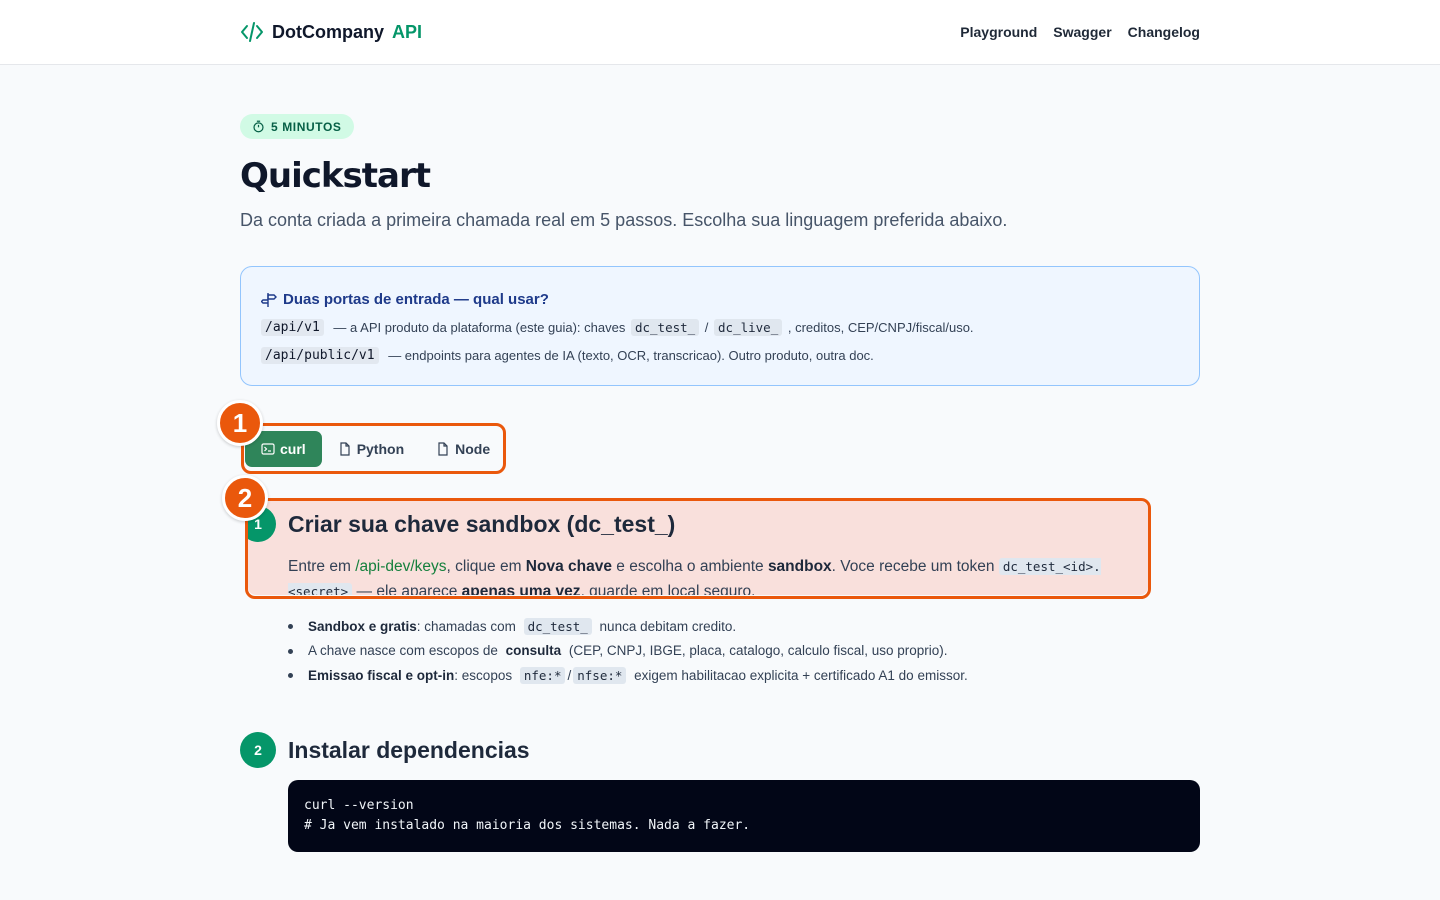  I want to click on callout-title-text: Duas portas de entrada — qual usar?, so click(416, 299).